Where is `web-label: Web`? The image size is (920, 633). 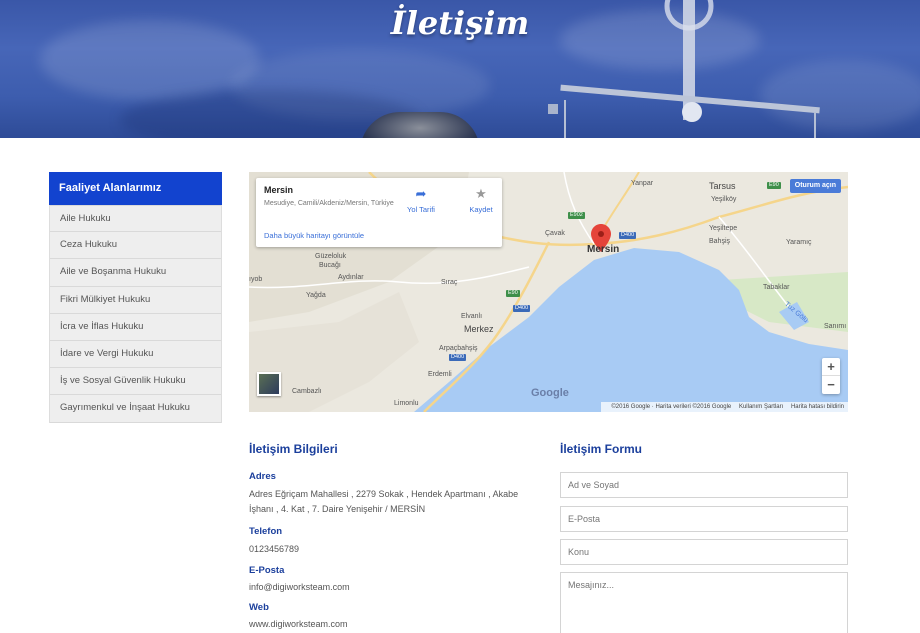
web-label: Web is located at coordinates (259, 607).